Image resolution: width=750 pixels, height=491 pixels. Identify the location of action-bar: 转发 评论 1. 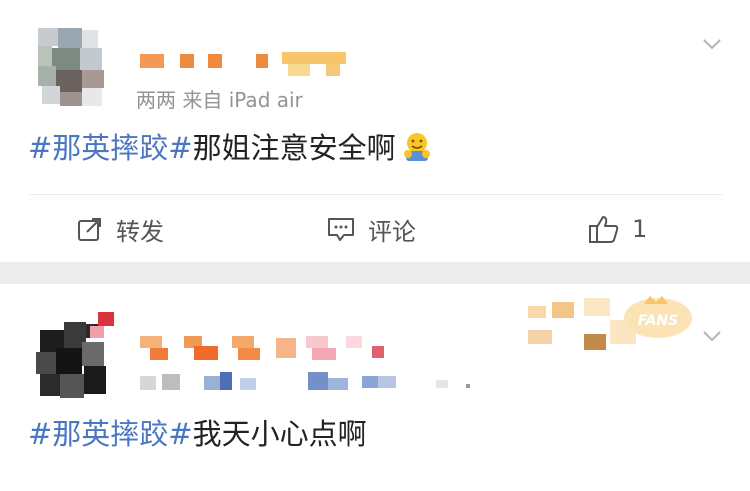
(375, 229).